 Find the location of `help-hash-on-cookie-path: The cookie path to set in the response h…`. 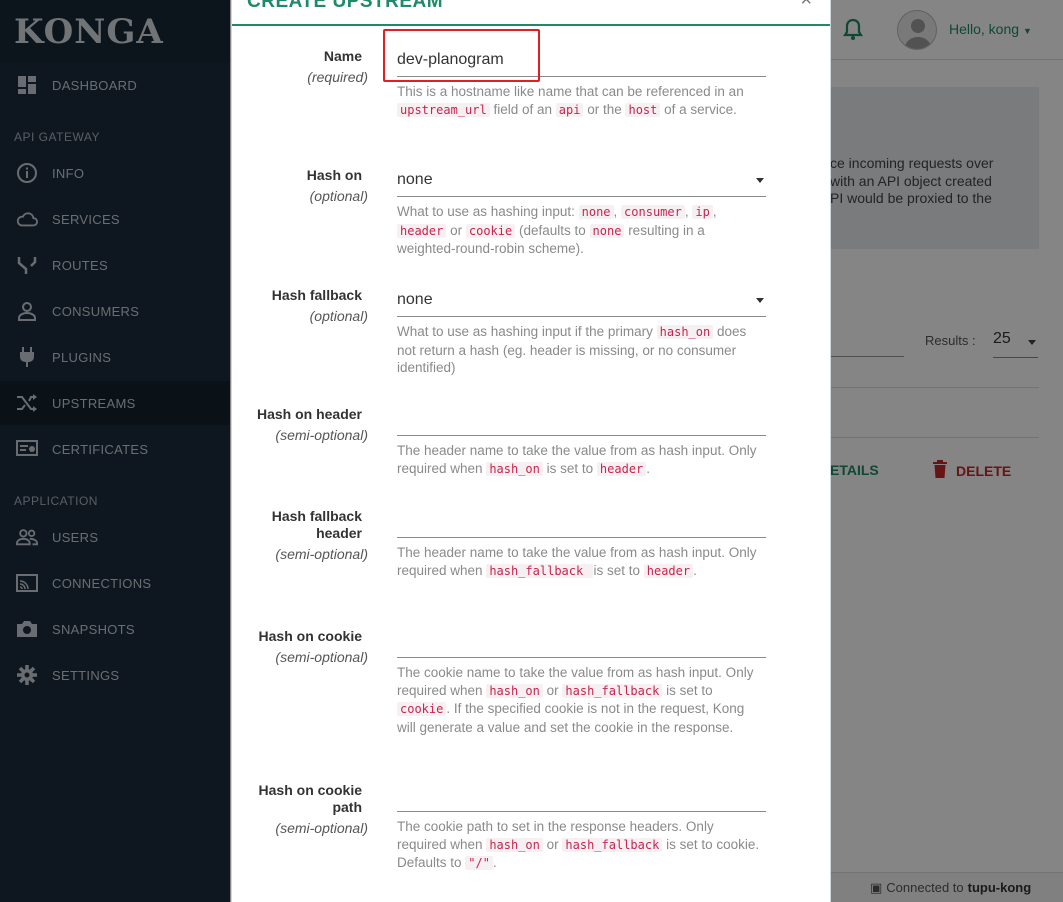

help-hash-on-cookie-path: The cookie path to set in the response h… is located at coordinates (578, 844).